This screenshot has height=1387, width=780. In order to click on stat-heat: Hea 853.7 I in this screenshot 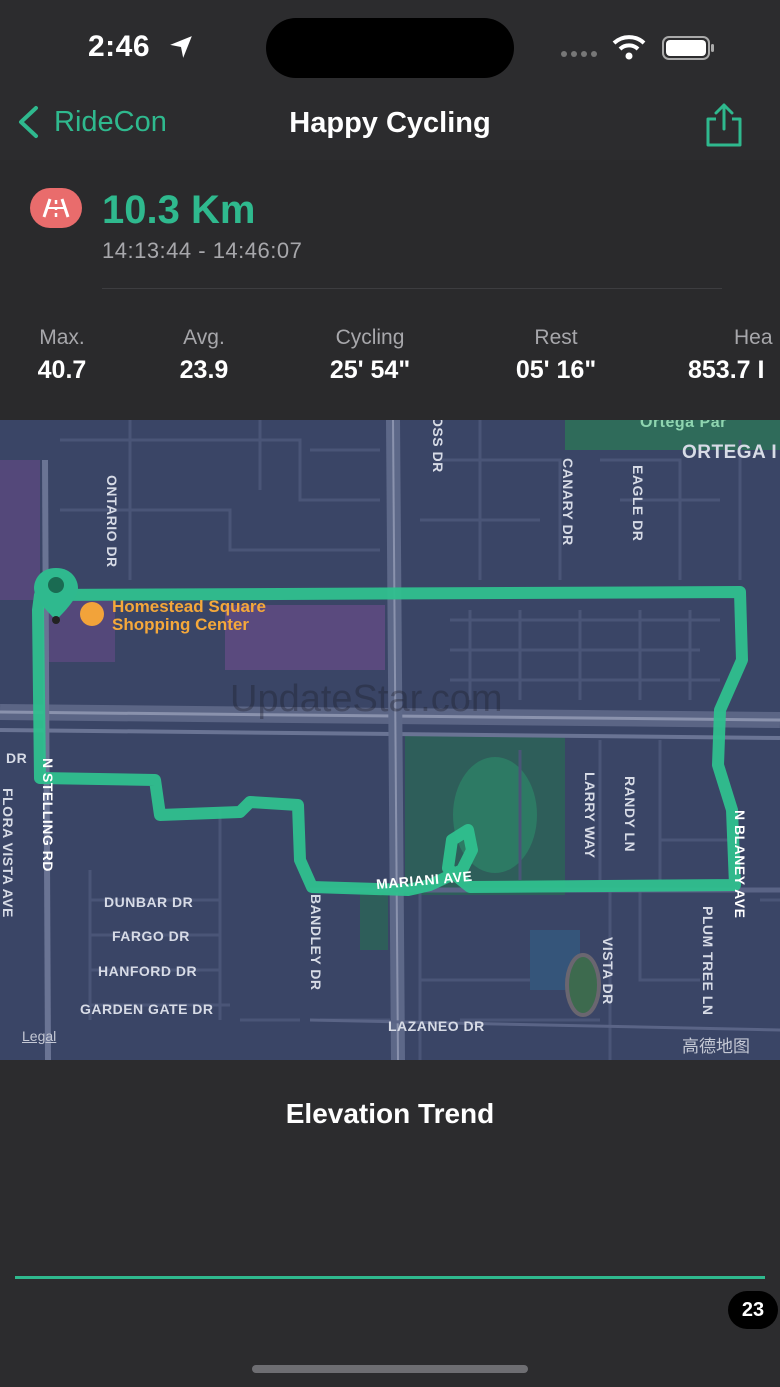, I will do `click(734, 355)`.